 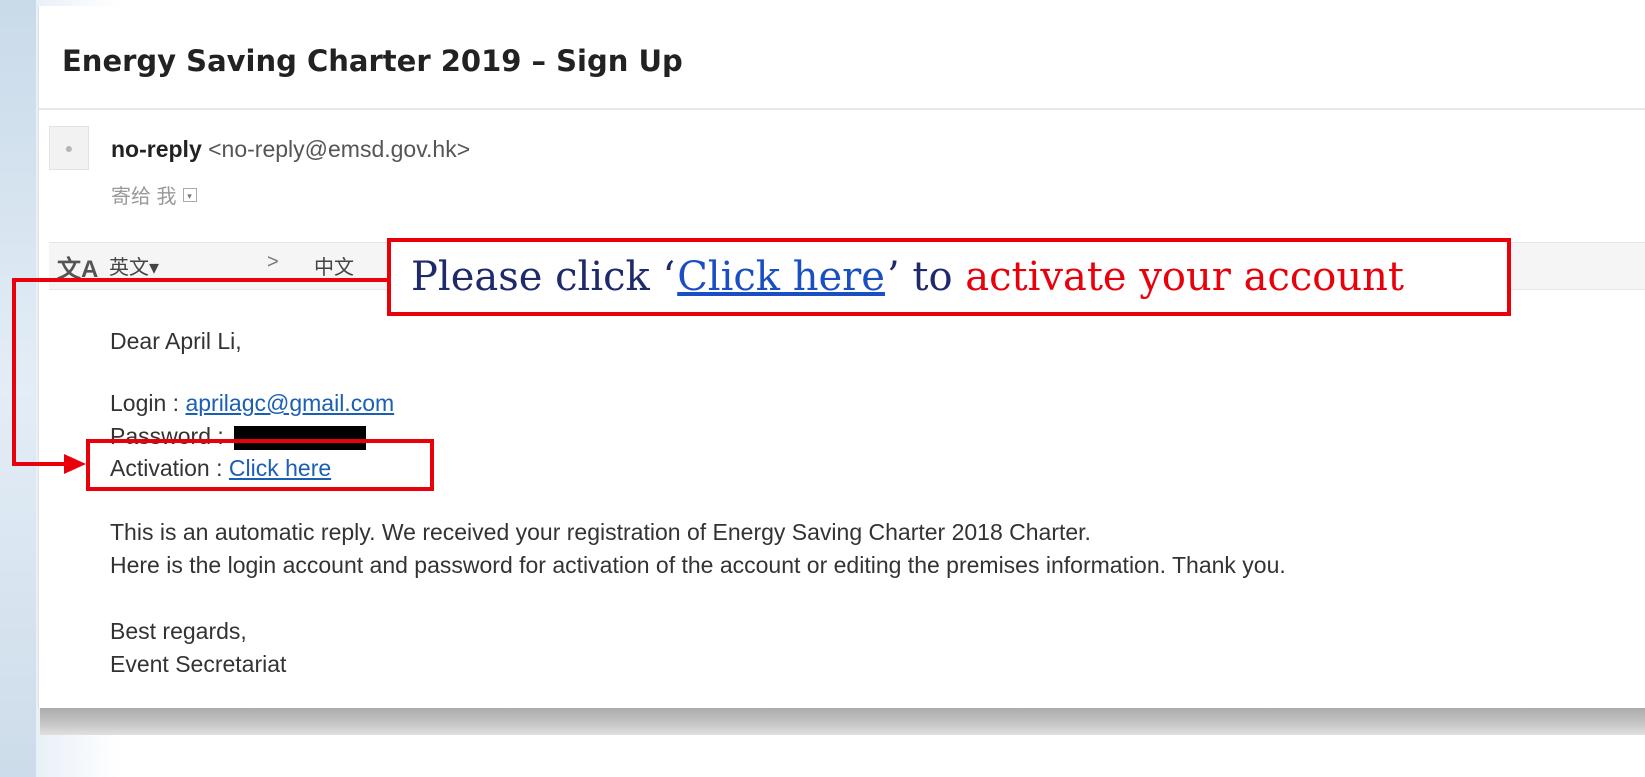 What do you see at coordinates (134, 265) in the screenshot?
I see `translate-from-language: 英文▾` at bounding box center [134, 265].